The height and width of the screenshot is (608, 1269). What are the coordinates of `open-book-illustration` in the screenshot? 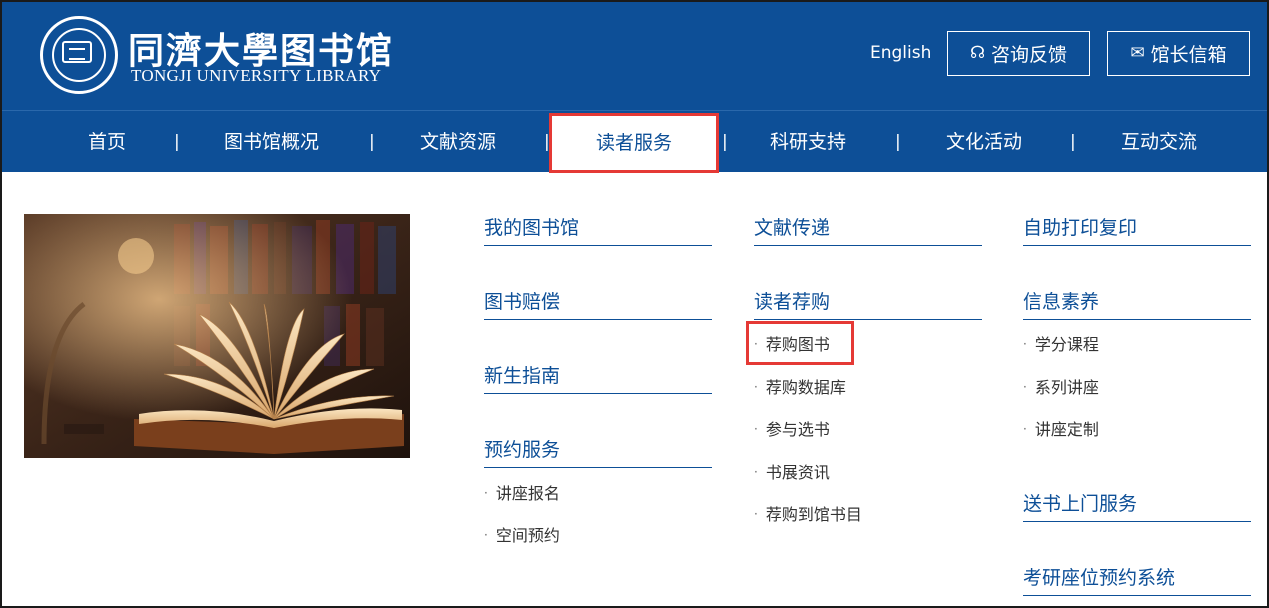 It's located at (217, 336).